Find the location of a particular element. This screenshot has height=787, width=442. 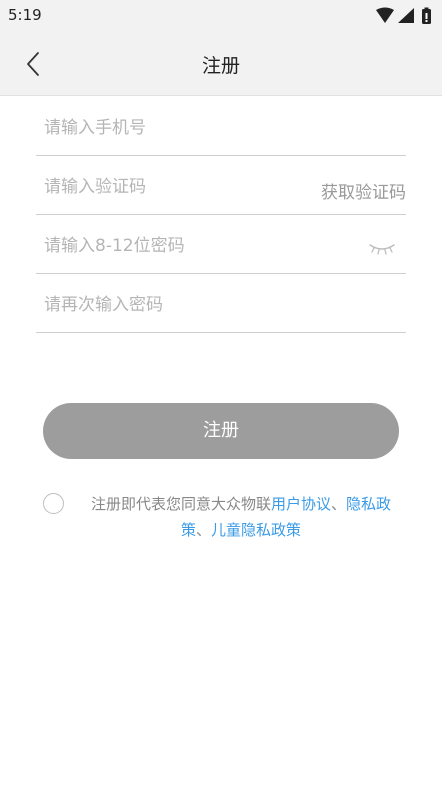

phone-field is located at coordinates (221, 127).